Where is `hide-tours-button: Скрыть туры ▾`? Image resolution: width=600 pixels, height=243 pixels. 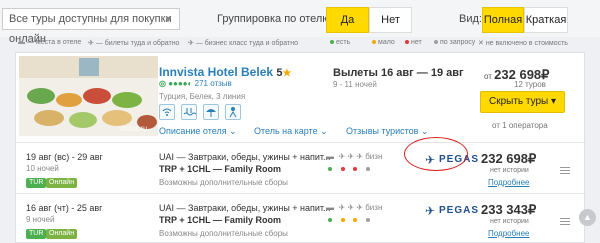
hide-tours-button: Скрыть туры ▾ is located at coordinates (522, 102).